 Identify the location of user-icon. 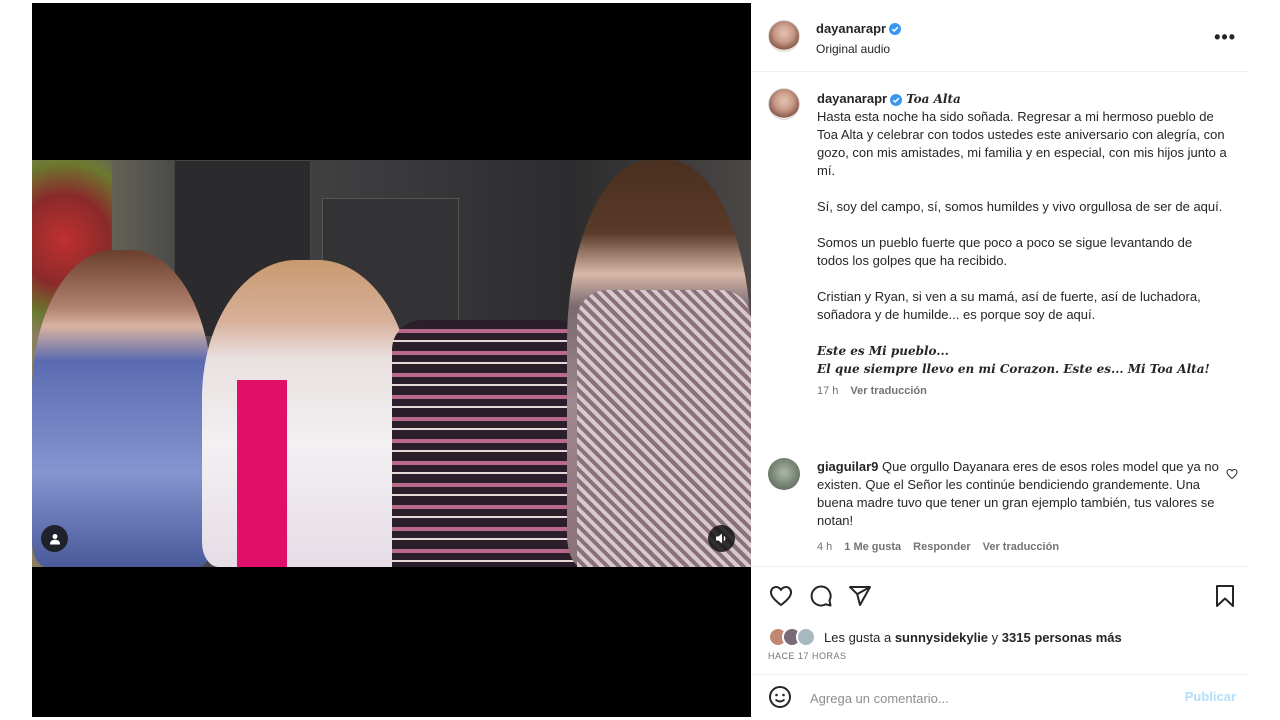
(54, 538).